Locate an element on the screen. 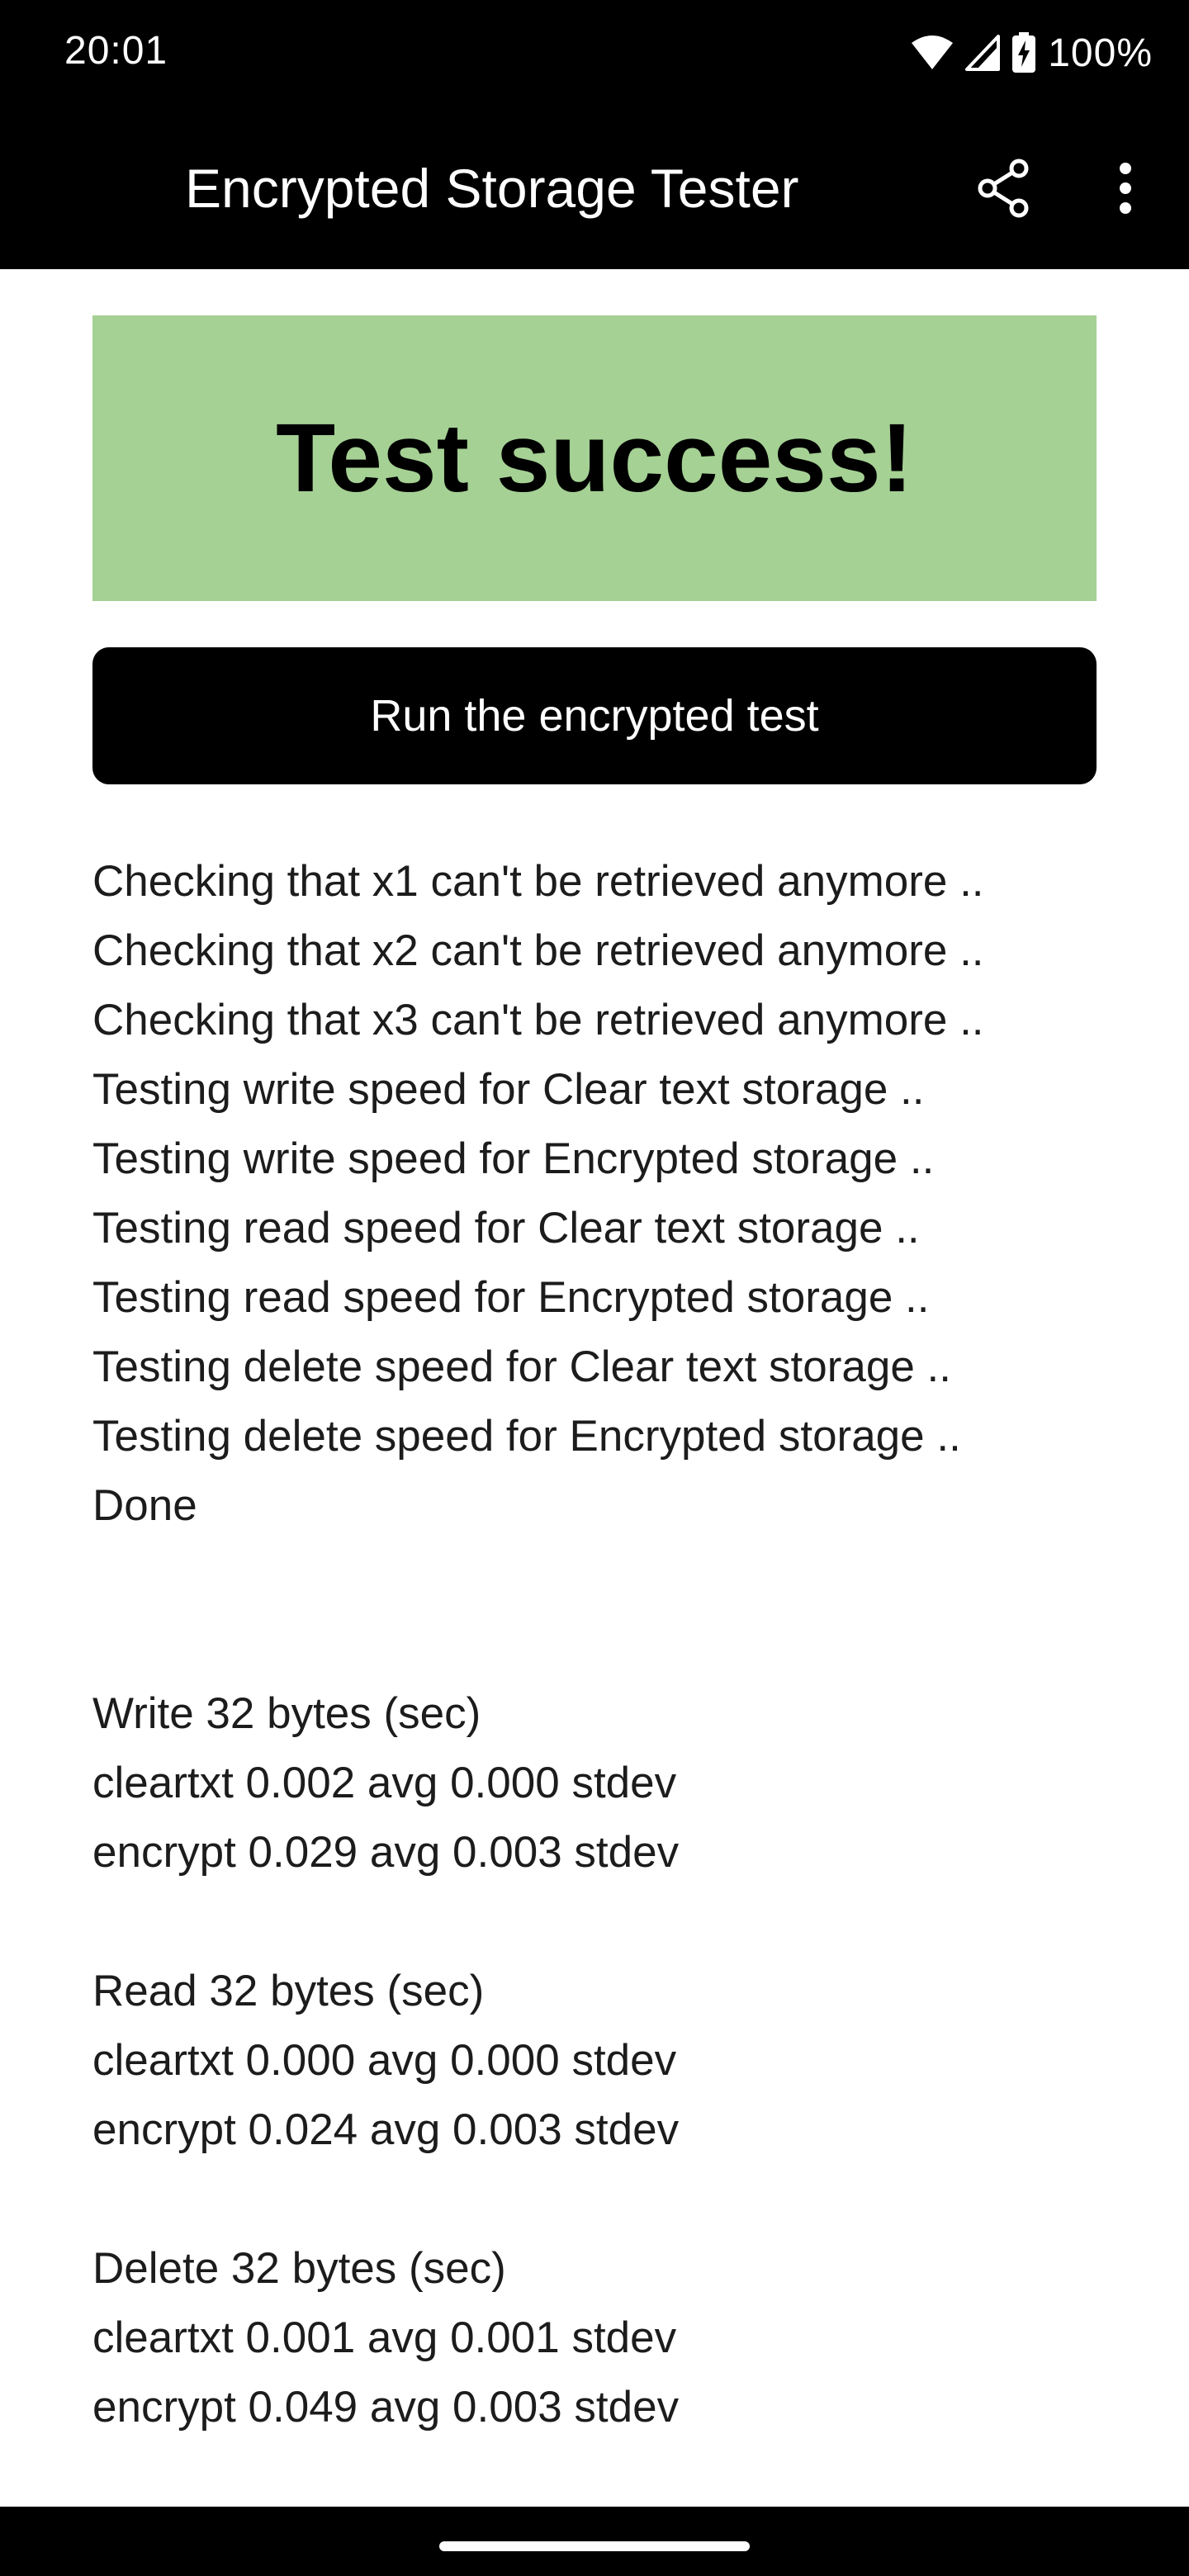  share-button is located at coordinates (1004, 190).